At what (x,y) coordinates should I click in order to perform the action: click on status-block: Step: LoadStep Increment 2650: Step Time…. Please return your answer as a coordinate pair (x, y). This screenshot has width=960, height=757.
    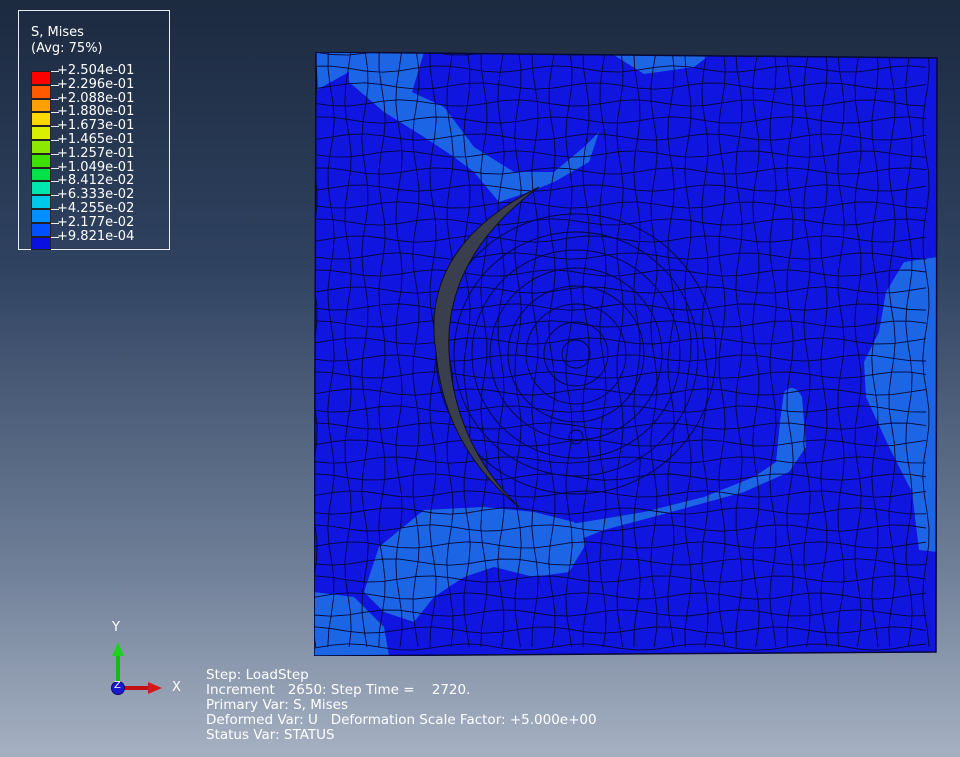
    Looking at the image, I should click on (401, 705).